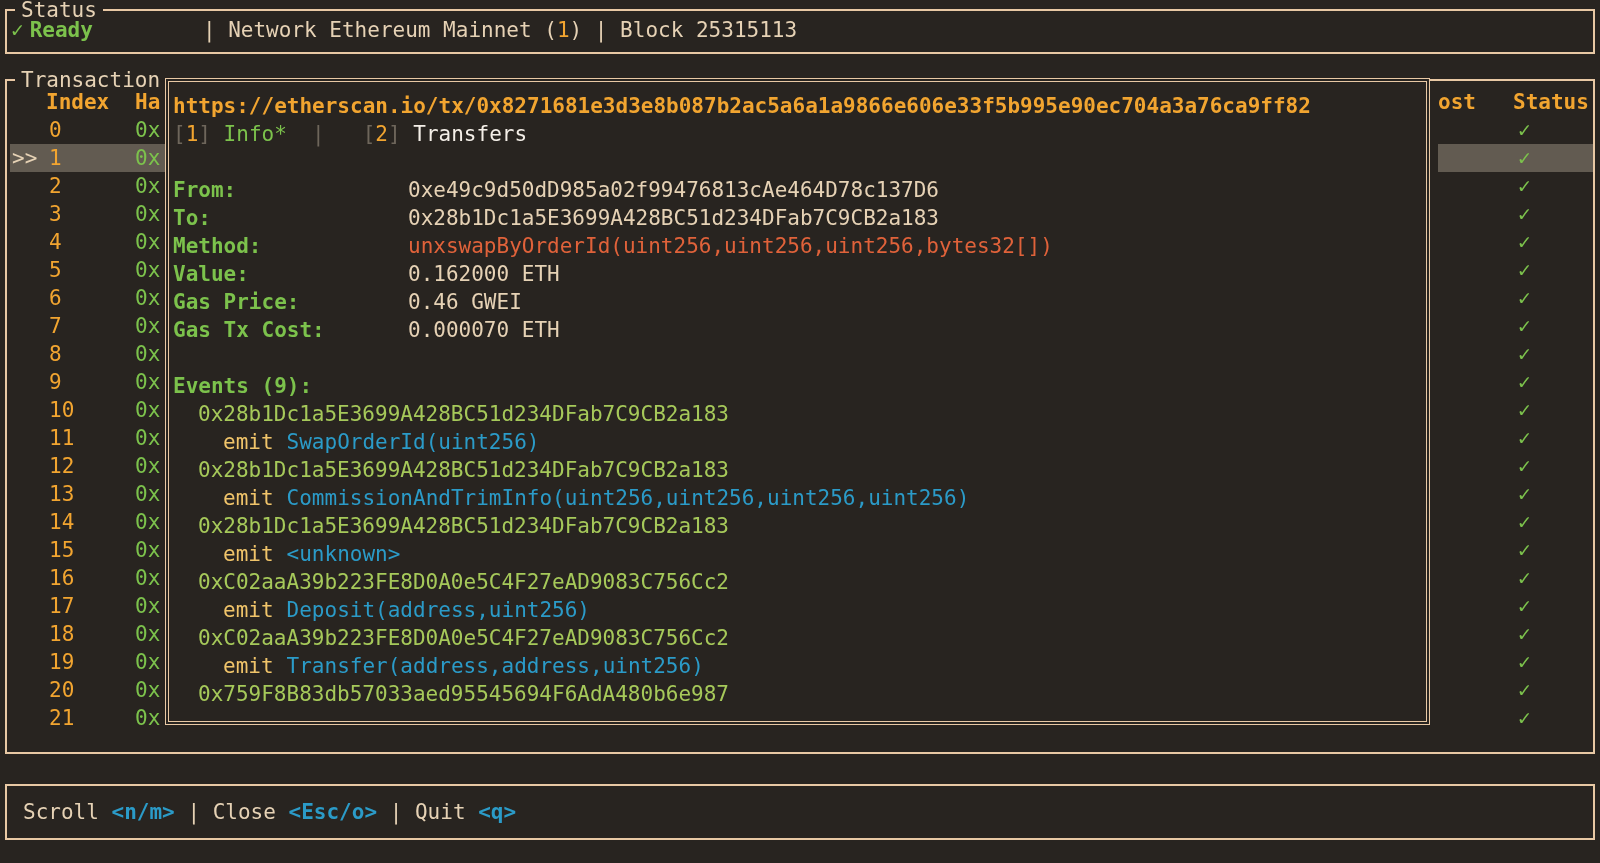 Image resolution: width=1600 pixels, height=863 pixels. Describe the element at coordinates (683, 30) in the screenshot. I see `status-text: ) | Block 25315113` at that location.